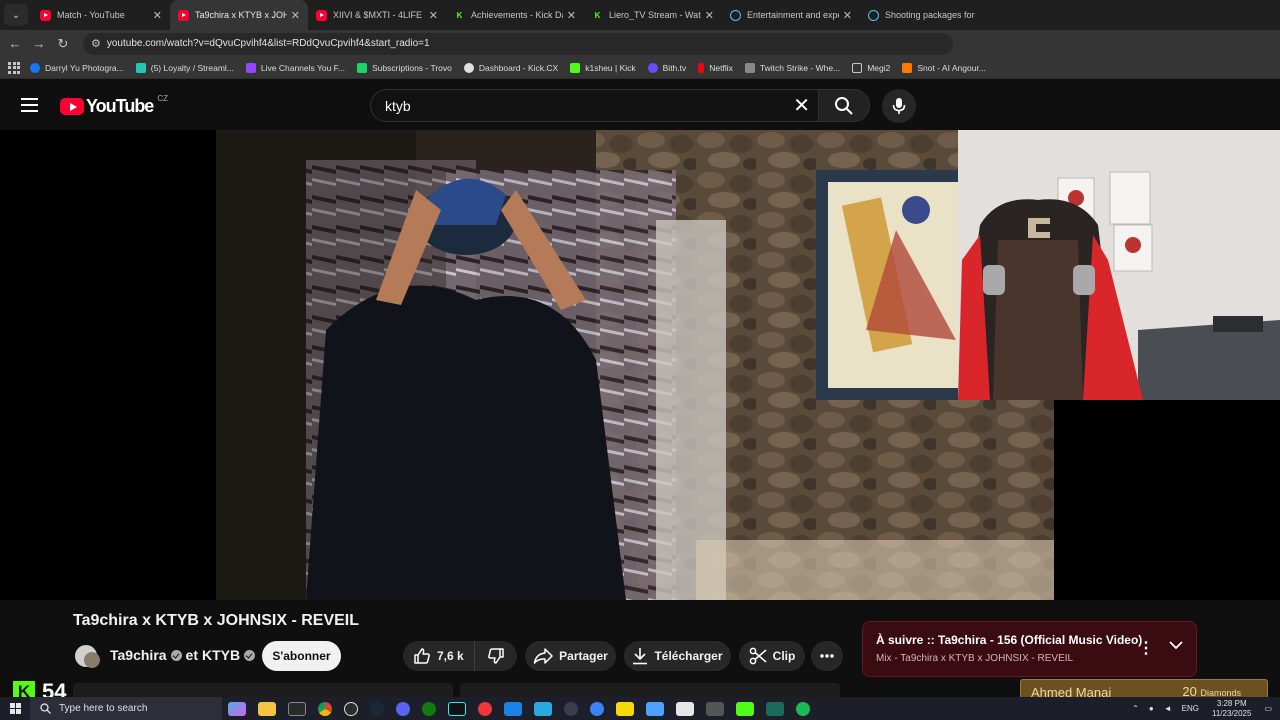  Describe the element at coordinates (496, 656) in the screenshot. I see `dislike-button` at that location.